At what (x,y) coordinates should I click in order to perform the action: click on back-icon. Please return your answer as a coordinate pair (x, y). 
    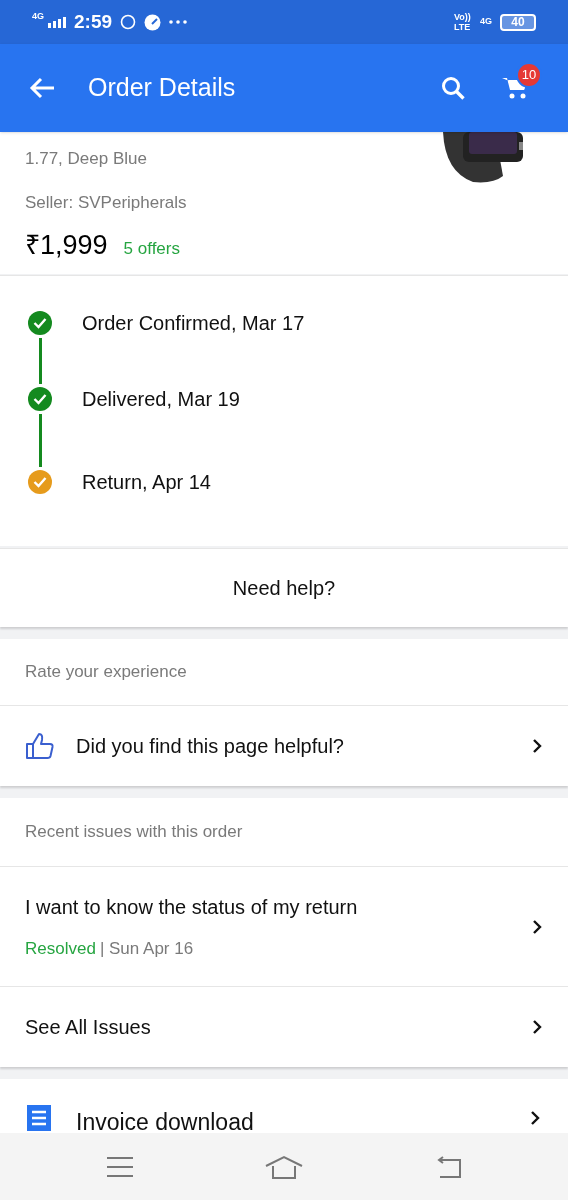
    Looking at the image, I should click on (42, 88).